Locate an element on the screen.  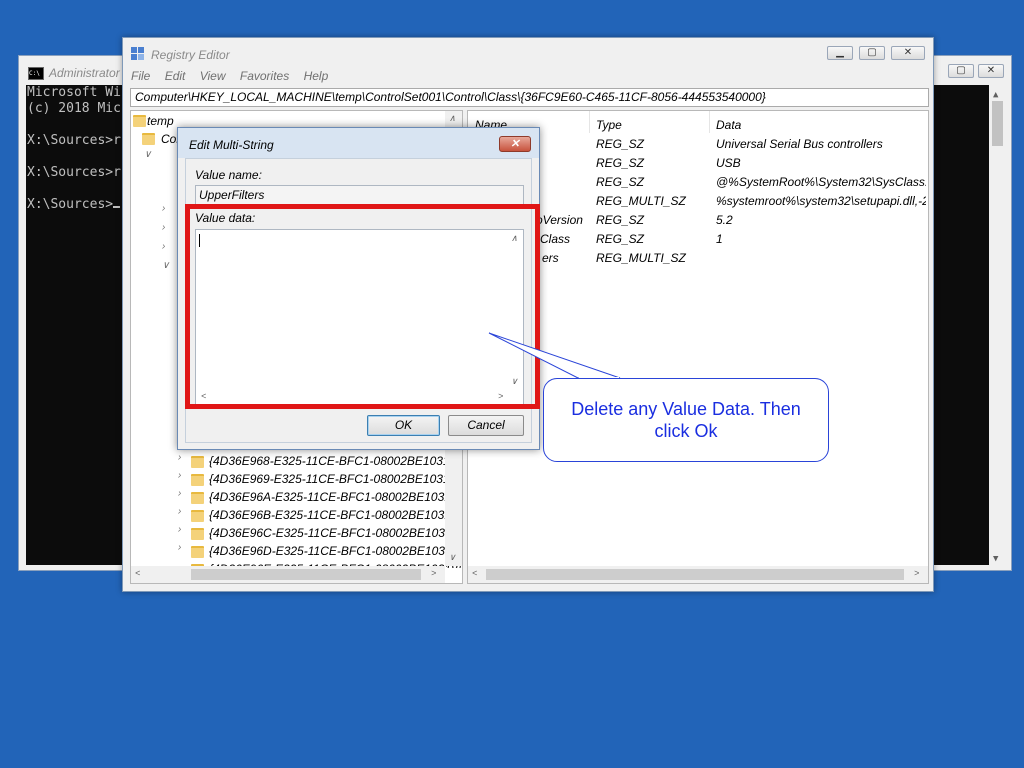
tree-node-key: {4D36E96B-E325-11CE-BFC1-08002BE10318} is located at coordinates (335, 515).